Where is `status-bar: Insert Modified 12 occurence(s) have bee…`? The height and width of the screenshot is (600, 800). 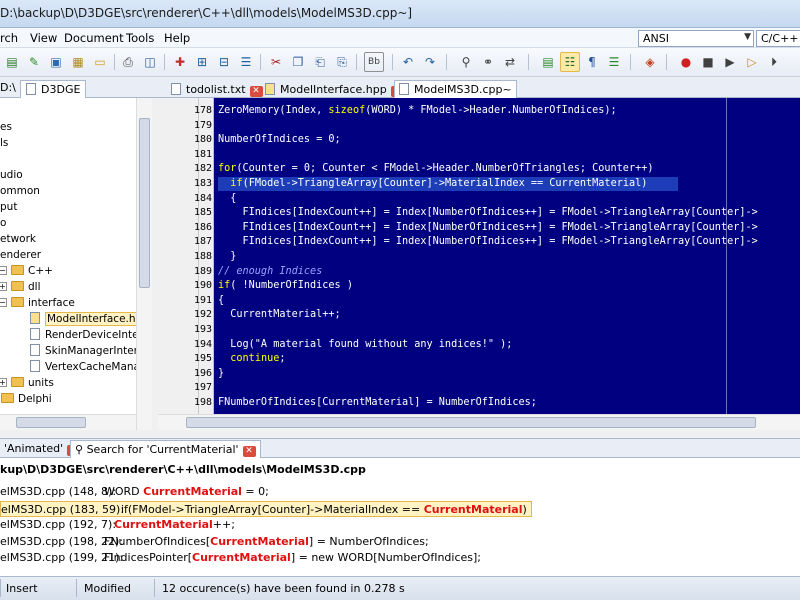
status-bar: Insert Modified 12 occurence(s) have bee… is located at coordinates (400, 588).